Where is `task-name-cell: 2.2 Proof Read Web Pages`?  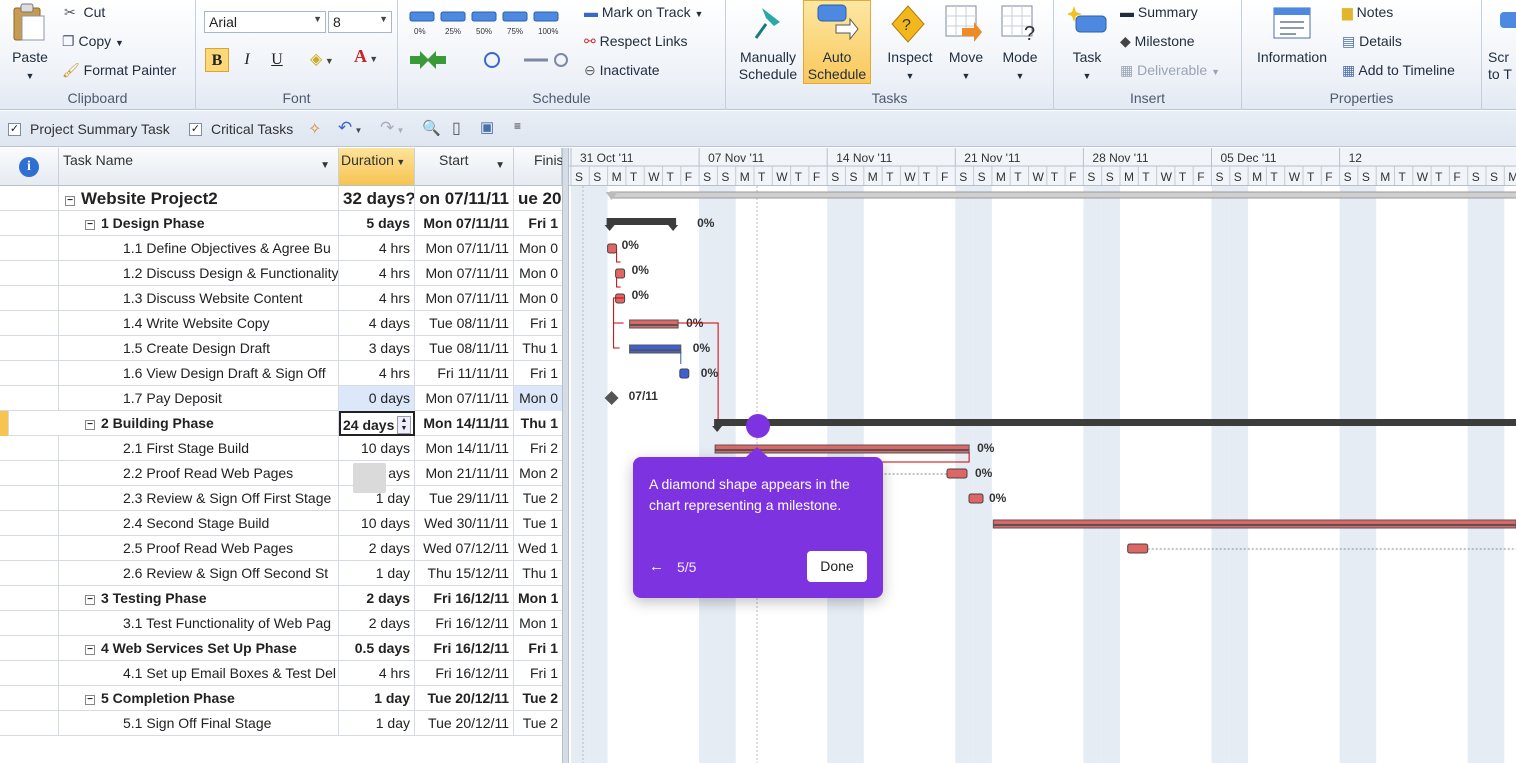
task-name-cell: 2.2 Proof Read Web Pages is located at coordinates (199, 473).